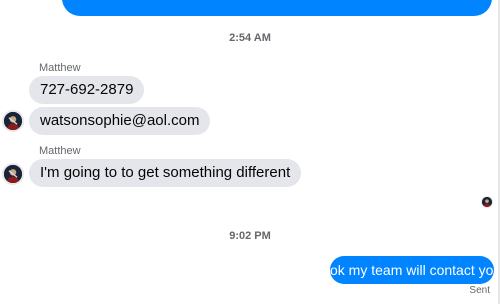  I want to click on incoming-message: 727-692-2879, so click(87, 90).